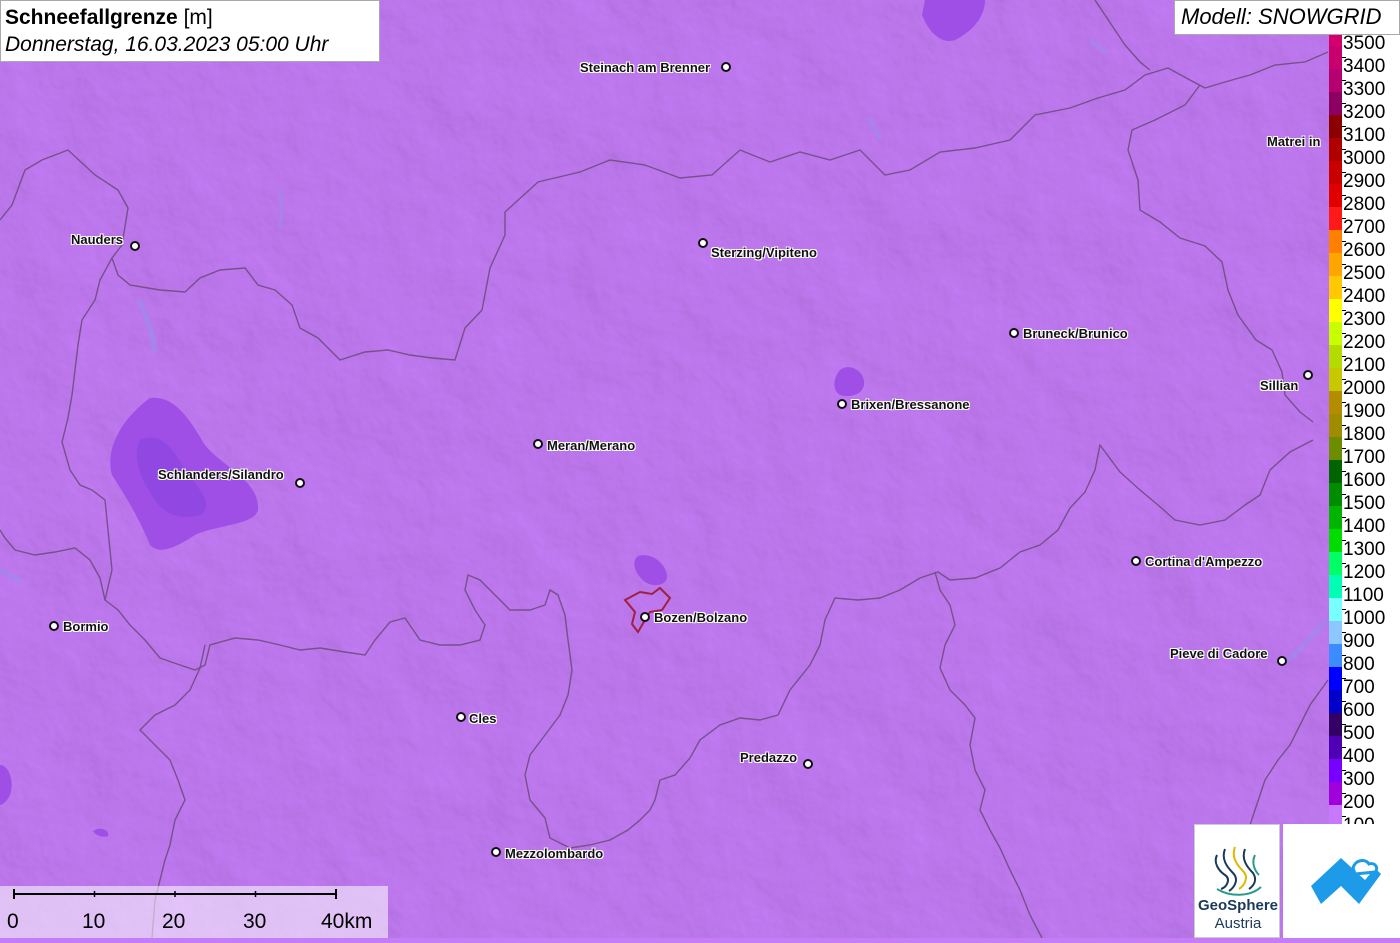  Describe the element at coordinates (198, 17) in the screenshot. I see `map-title-unit: [m]` at that location.